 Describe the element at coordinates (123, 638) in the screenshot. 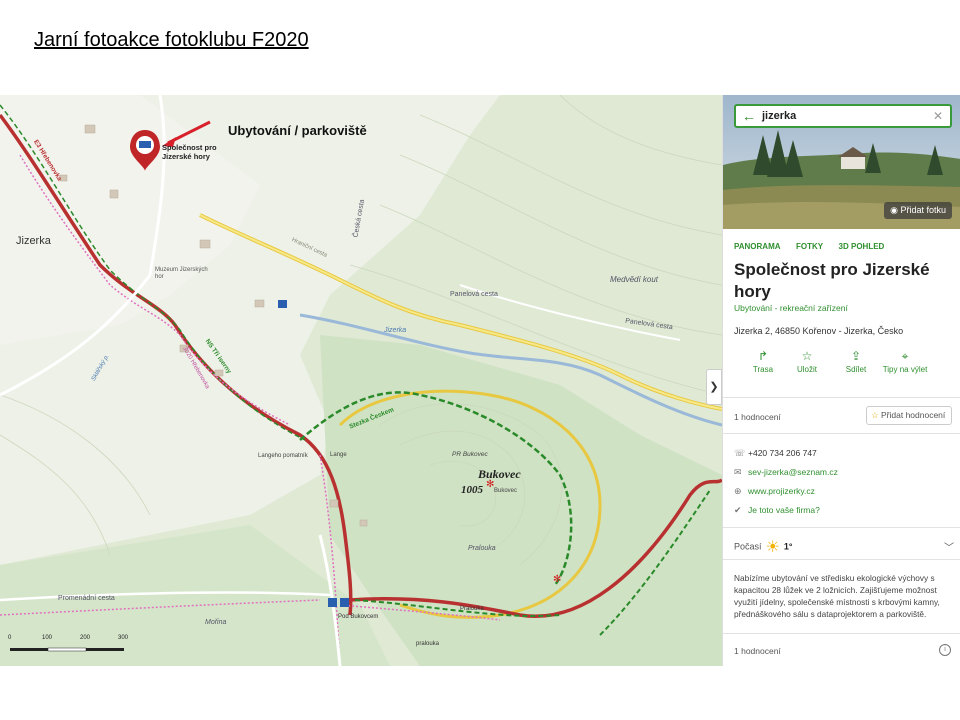

I see `scale-tick-300: 300` at that location.